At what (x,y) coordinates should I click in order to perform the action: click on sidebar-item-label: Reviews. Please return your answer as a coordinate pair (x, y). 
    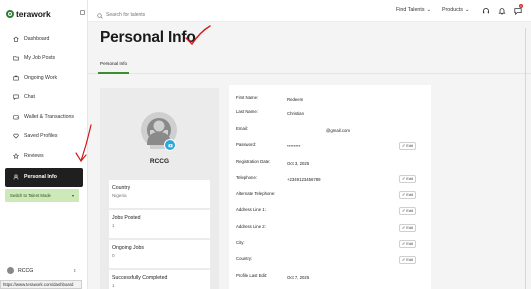
    Looking at the image, I should click on (34, 155).